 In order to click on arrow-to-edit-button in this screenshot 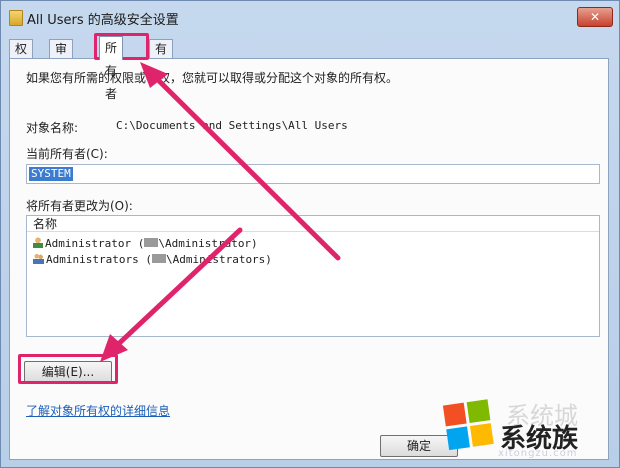, I will do `click(176, 290)`.